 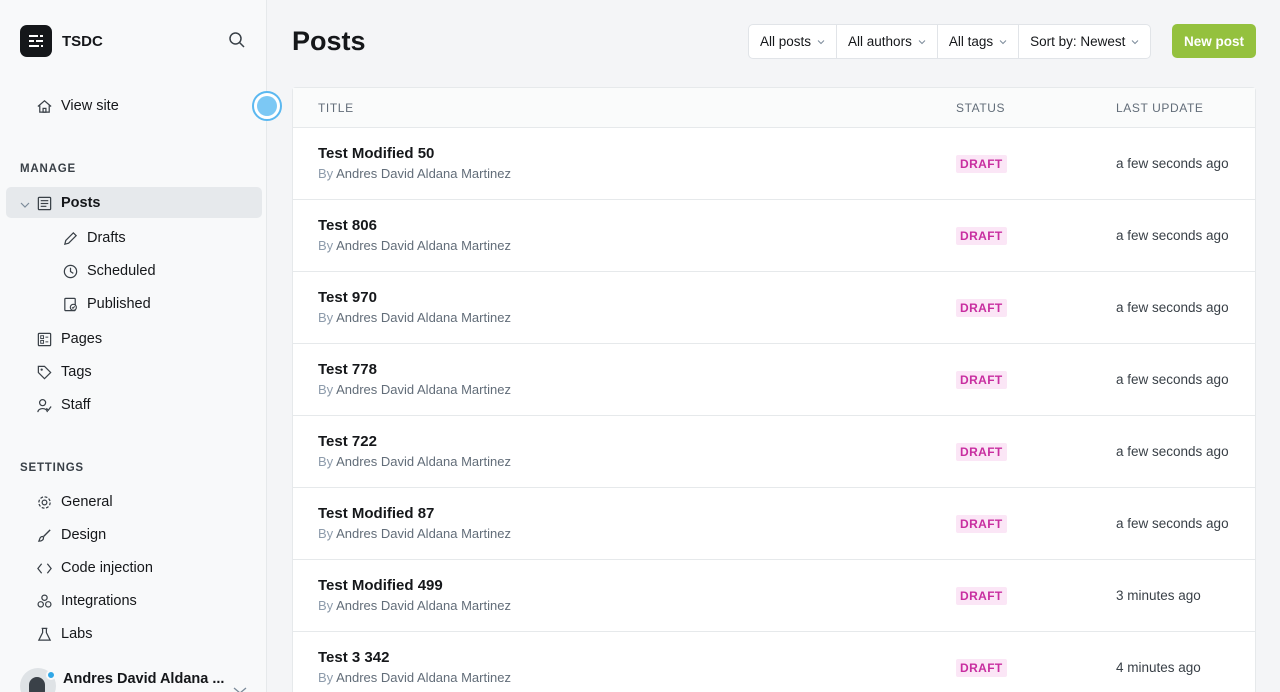 I want to click on nav-view-site-label: View site, so click(x=90, y=106).